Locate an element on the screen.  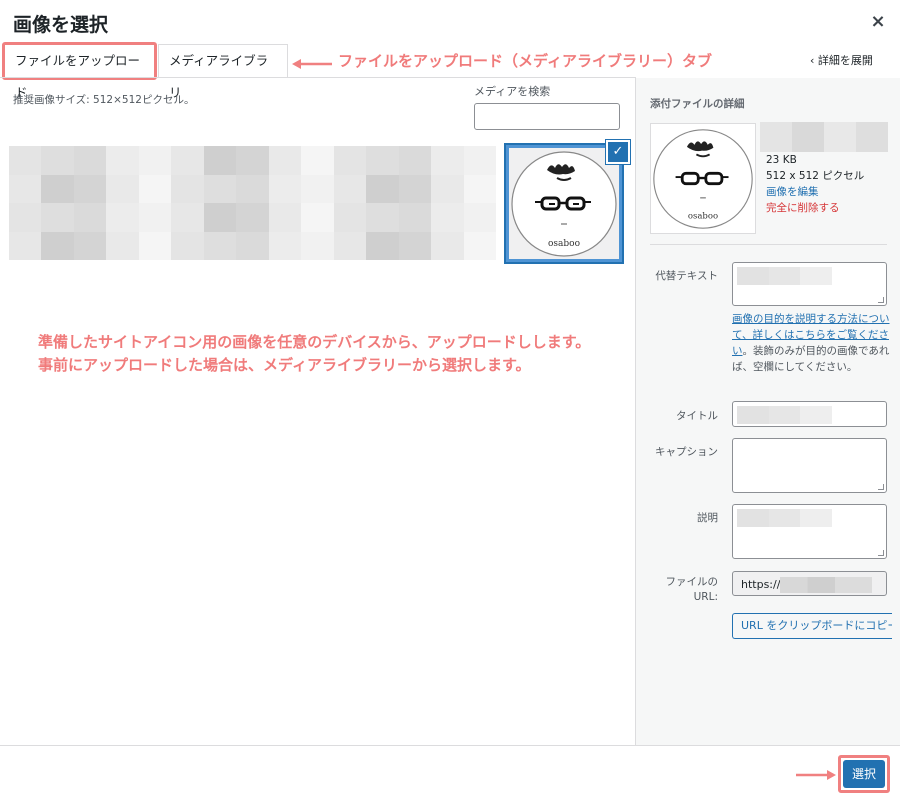
expand-details-link: ‹ 詳細を展開 is located at coordinates (841, 60).